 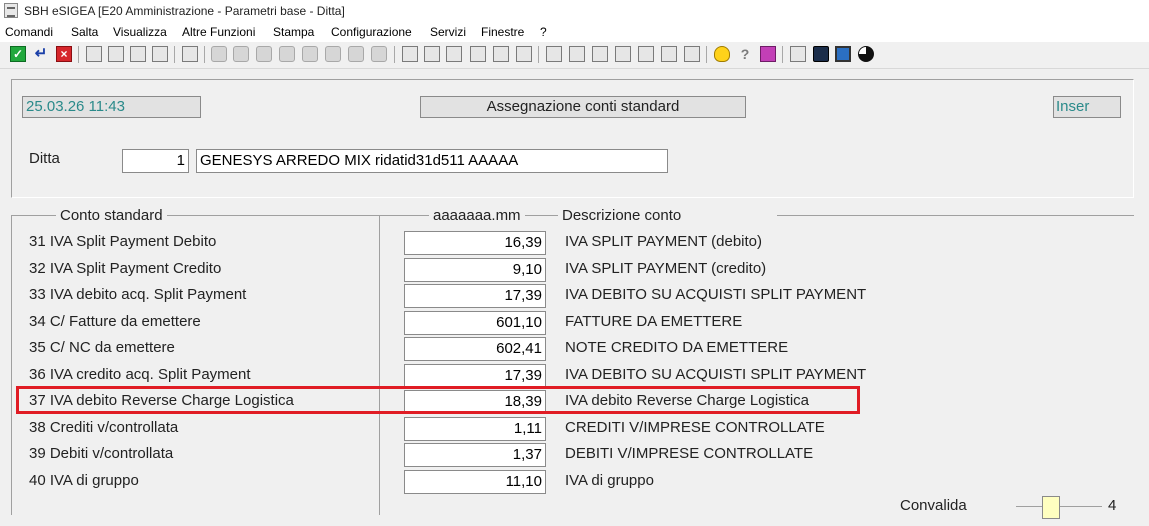 I want to click on printer-icon, so click(x=432, y=54).